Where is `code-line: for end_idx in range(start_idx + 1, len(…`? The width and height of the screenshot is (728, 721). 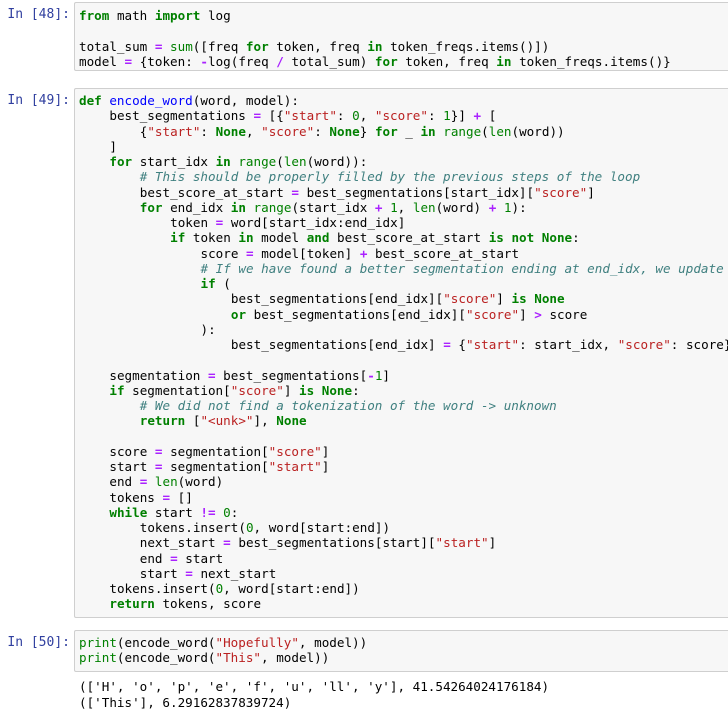 code-line: for end_idx in range(start_idx + 1, len(… is located at coordinates (333, 207).